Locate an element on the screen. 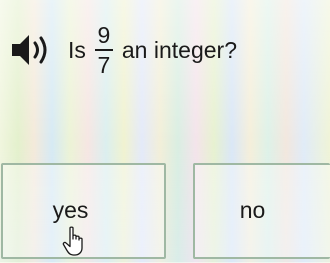  fraction: 9 7 is located at coordinates (103, 49).